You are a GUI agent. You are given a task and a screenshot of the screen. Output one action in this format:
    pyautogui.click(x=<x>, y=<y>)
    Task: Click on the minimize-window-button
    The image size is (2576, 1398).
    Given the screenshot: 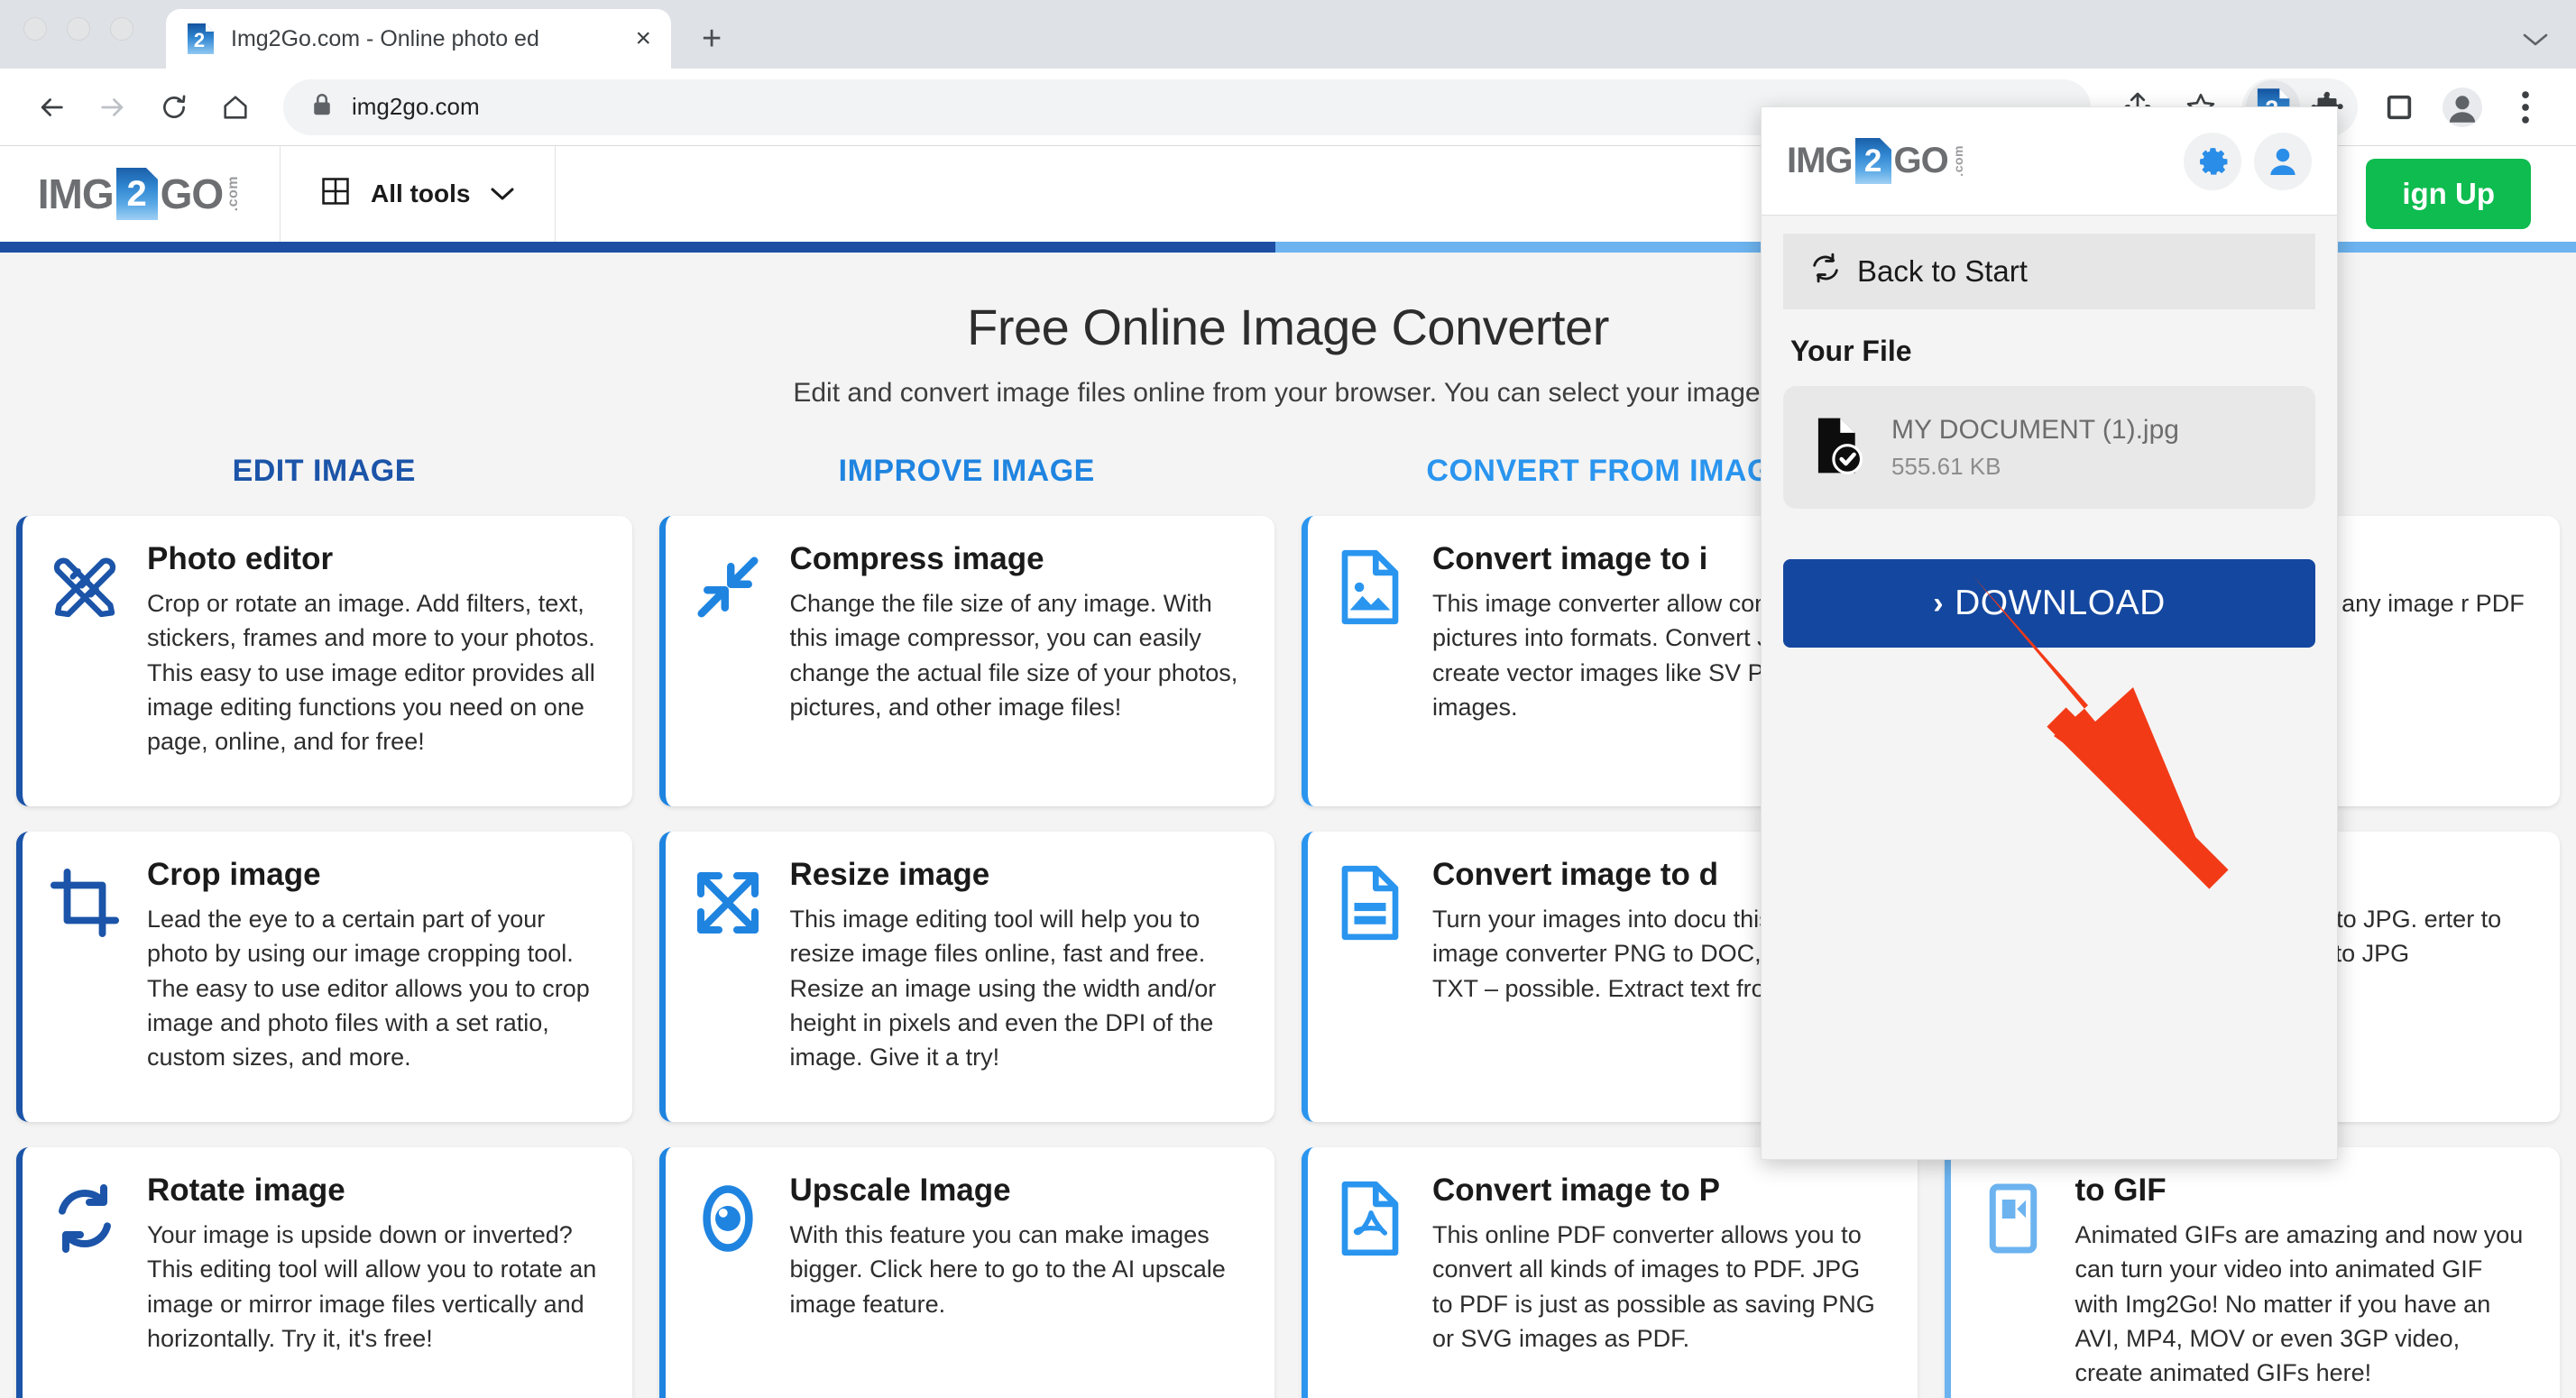 What is the action you would take?
    pyautogui.click(x=78, y=29)
    